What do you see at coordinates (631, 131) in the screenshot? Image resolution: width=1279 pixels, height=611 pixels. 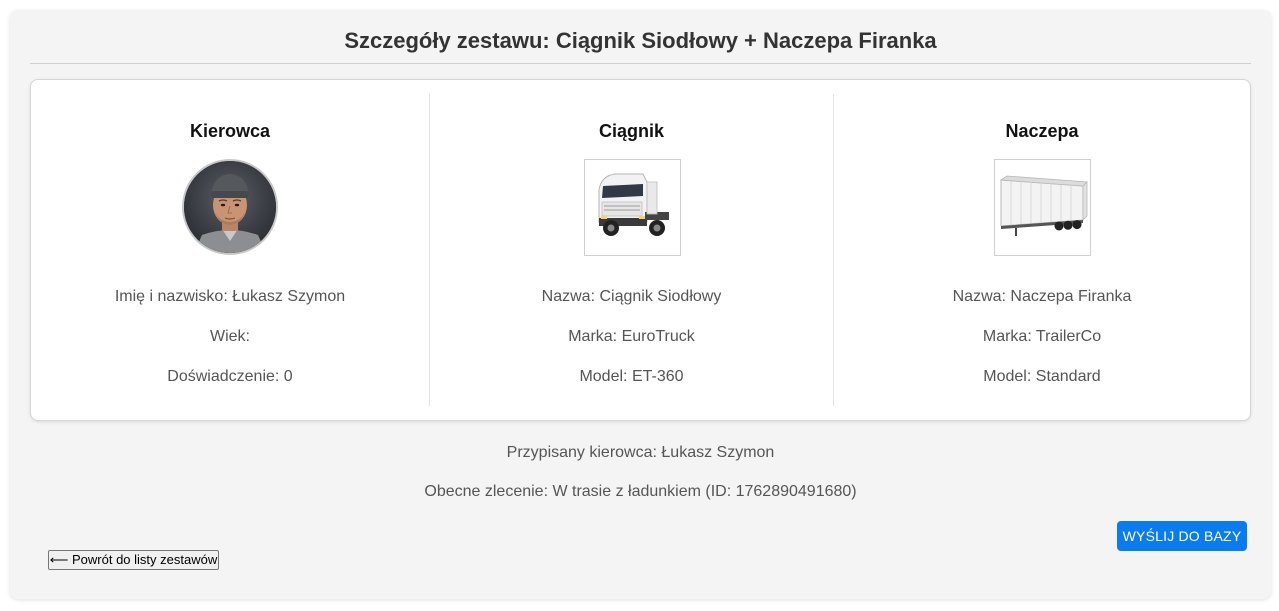 I see `tractor-heading: Ciągnik` at bounding box center [631, 131].